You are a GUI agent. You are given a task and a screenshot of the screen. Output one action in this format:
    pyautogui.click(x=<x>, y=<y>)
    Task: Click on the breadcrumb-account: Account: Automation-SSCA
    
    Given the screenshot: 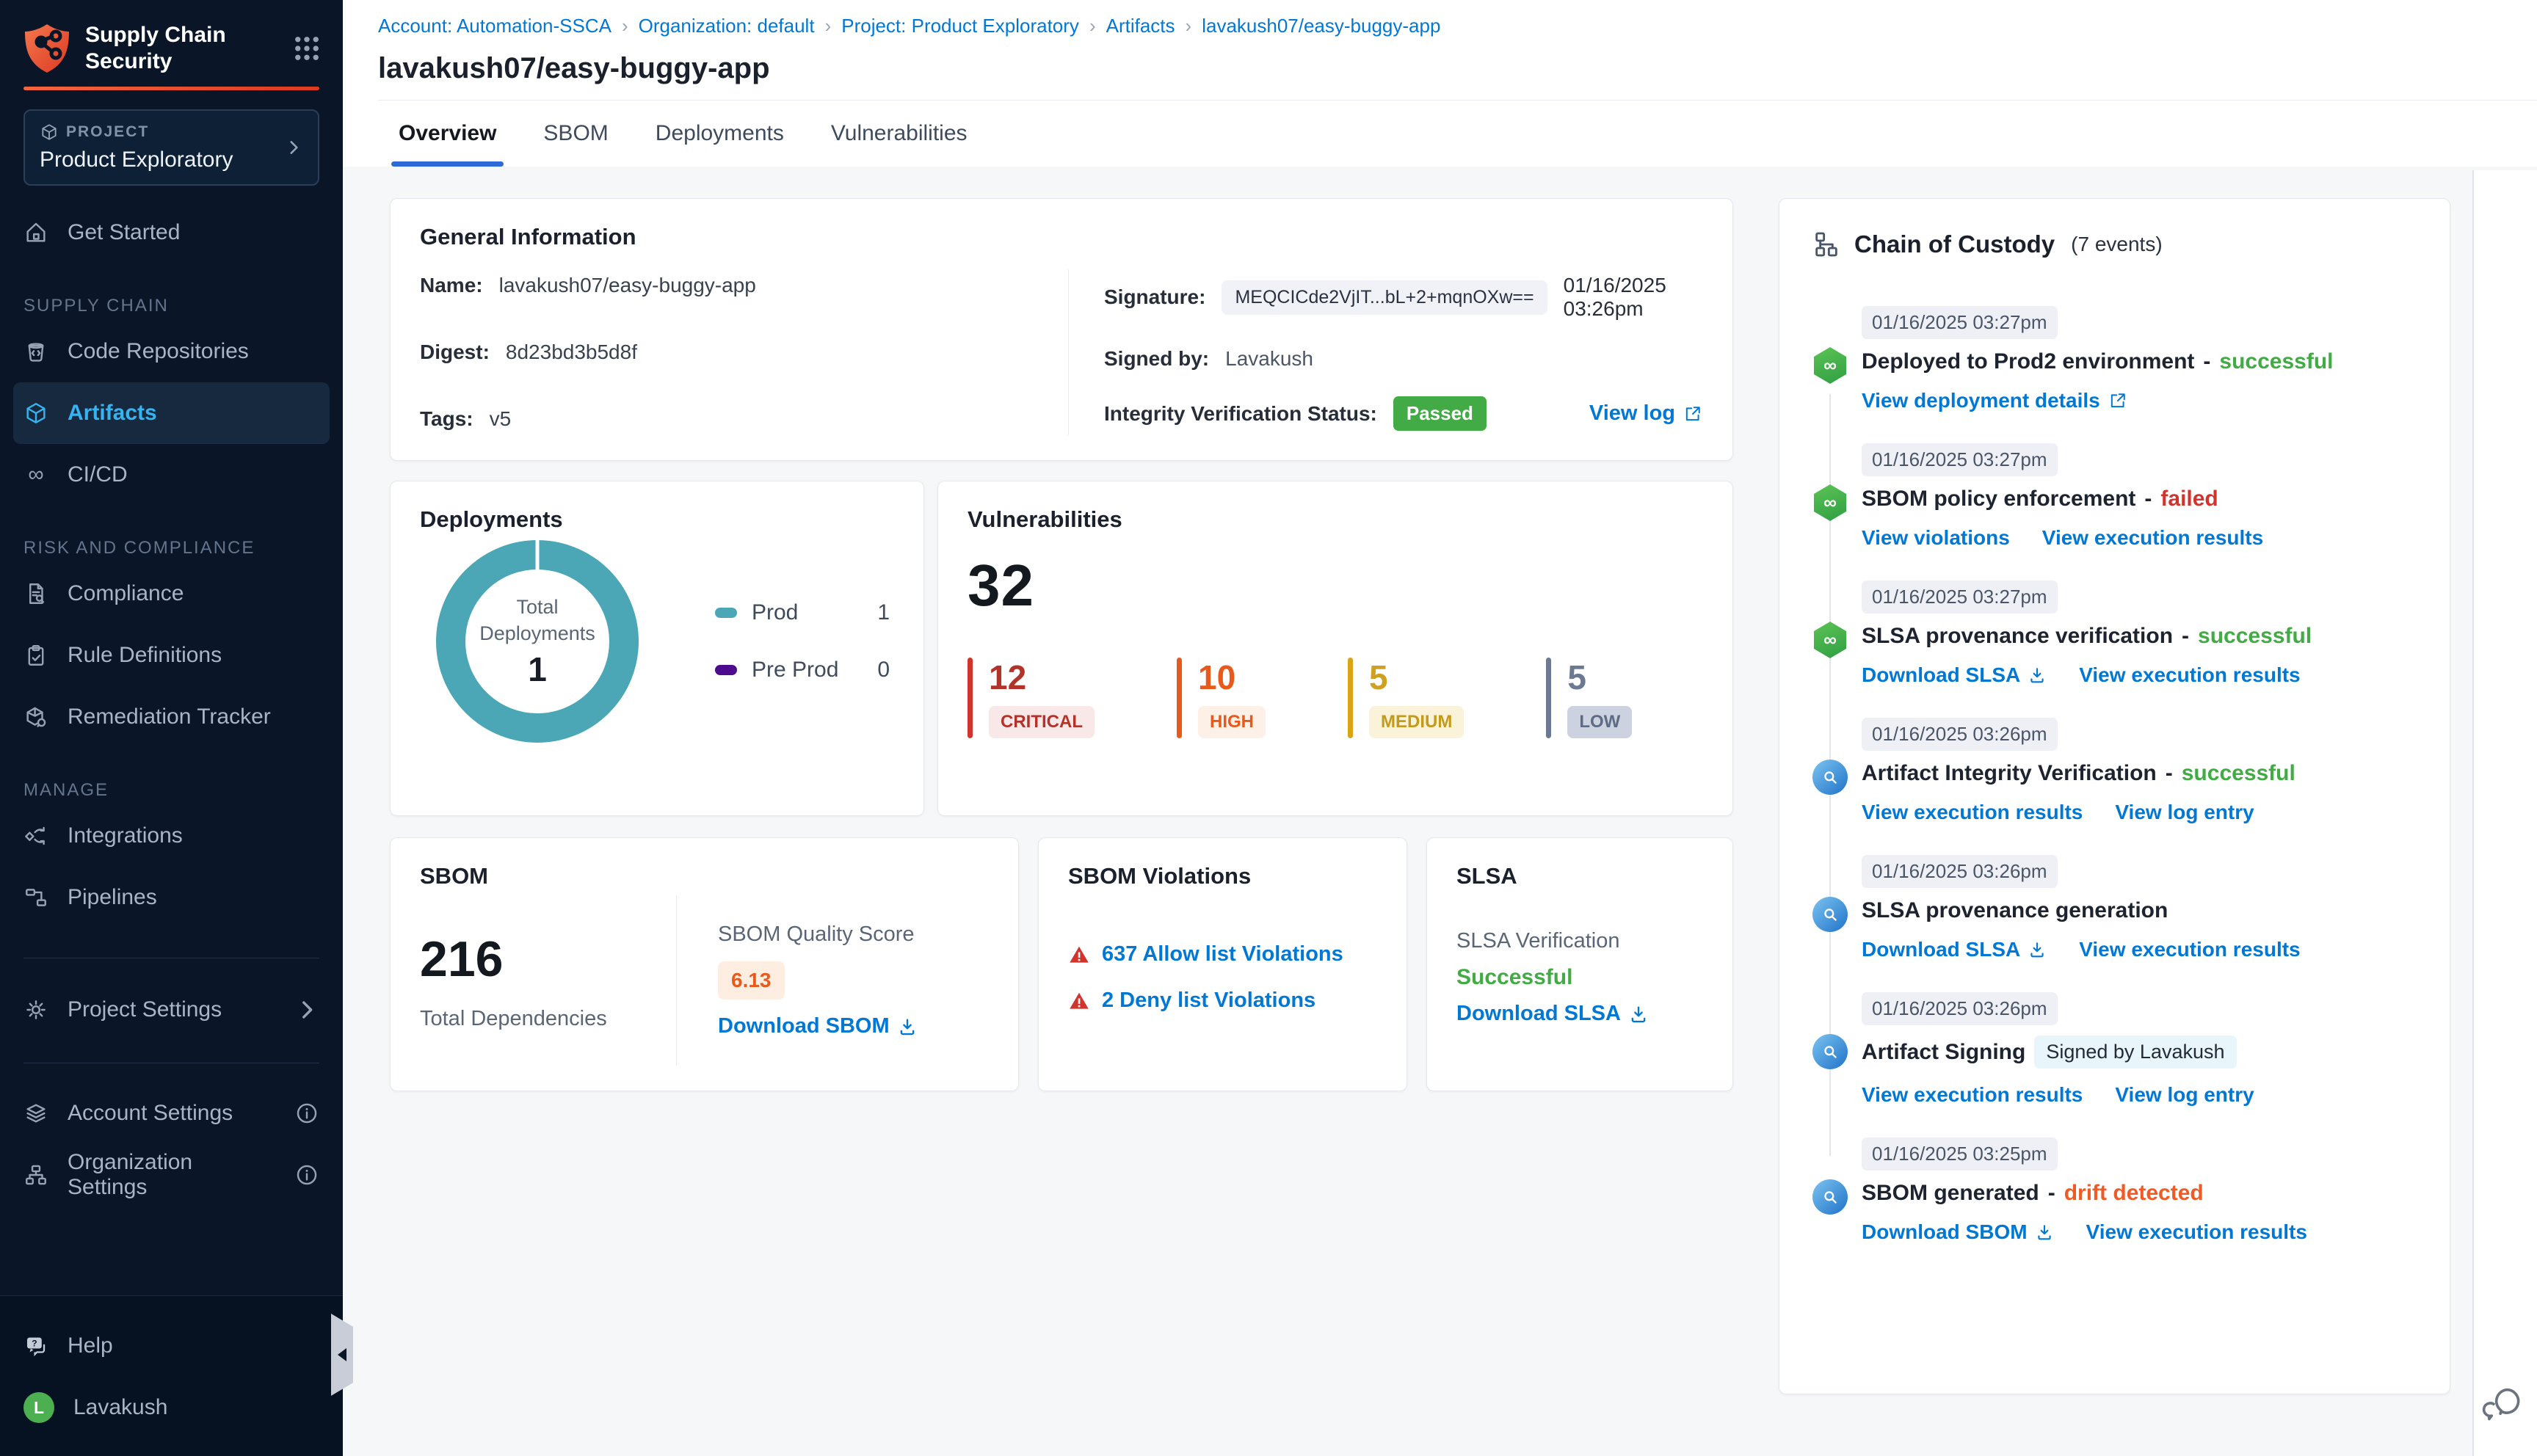 What is the action you would take?
    pyautogui.click(x=494, y=26)
    